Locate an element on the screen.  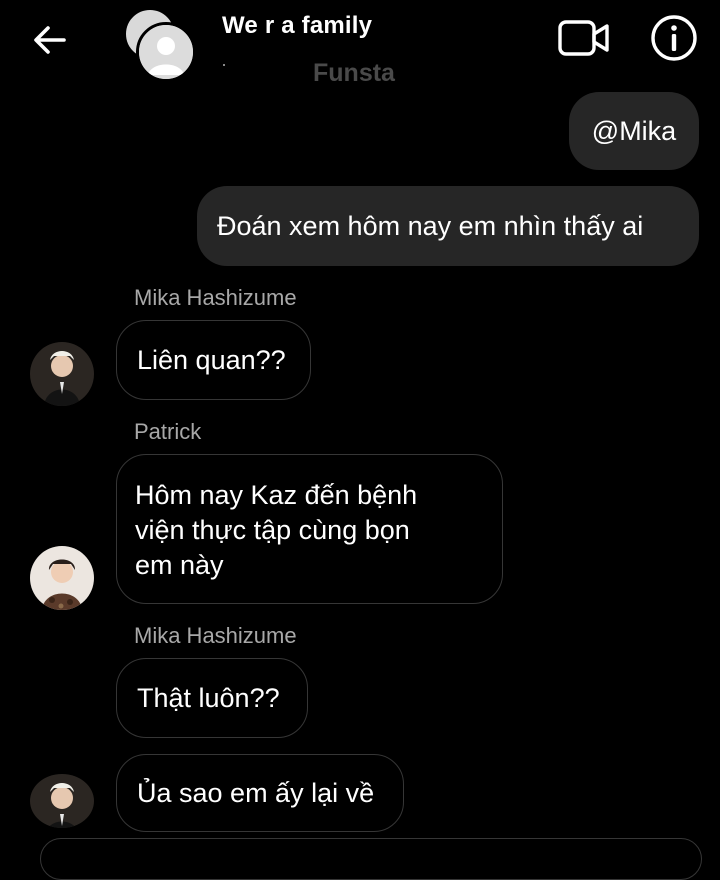
message-text: Đoán xem hôm nay em nhìn thấy ai is located at coordinates (430, 226).